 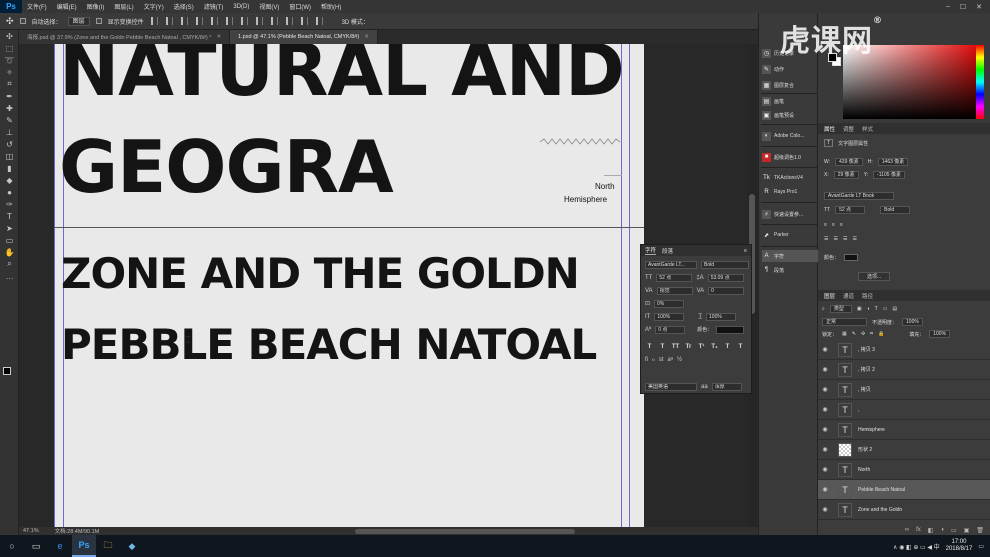 I want to click on healing-tool-icon: ✚, so click(x=9, y=108).